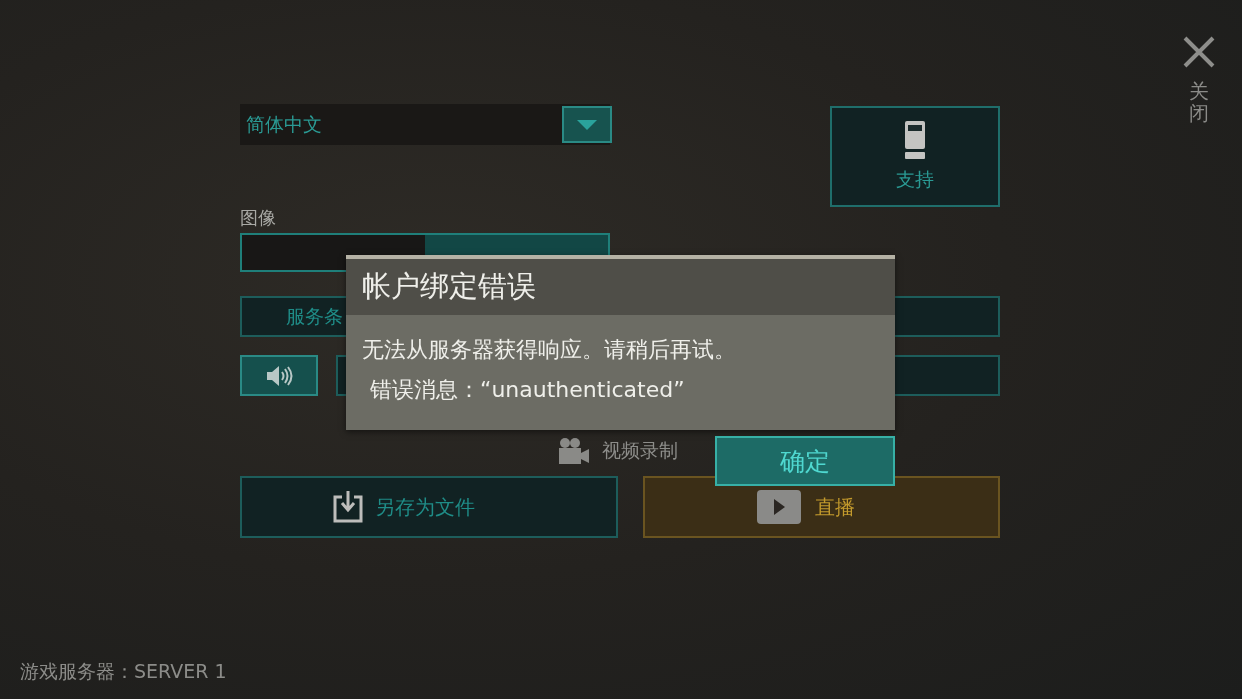 This screenshot has height=699, width=1242. I want to click on game-server-label: 游戏服务器：SERVER 1, so click(123, 671).